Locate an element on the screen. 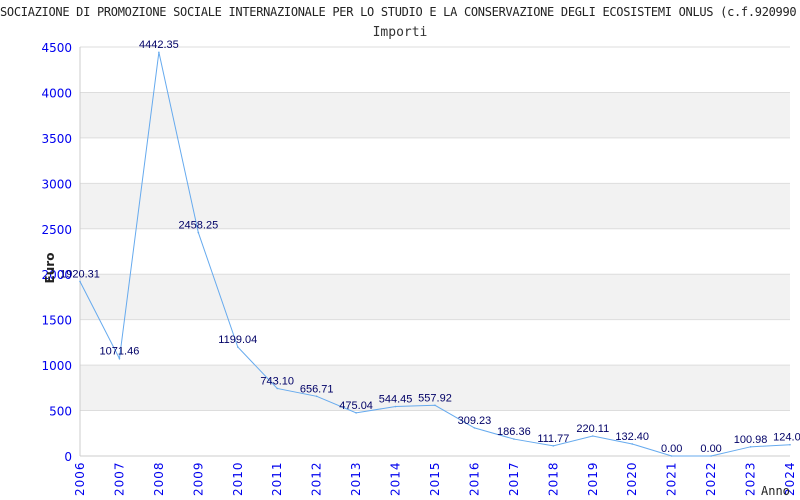  x-tick-label: 2020 is located at coordinates (632, 478).